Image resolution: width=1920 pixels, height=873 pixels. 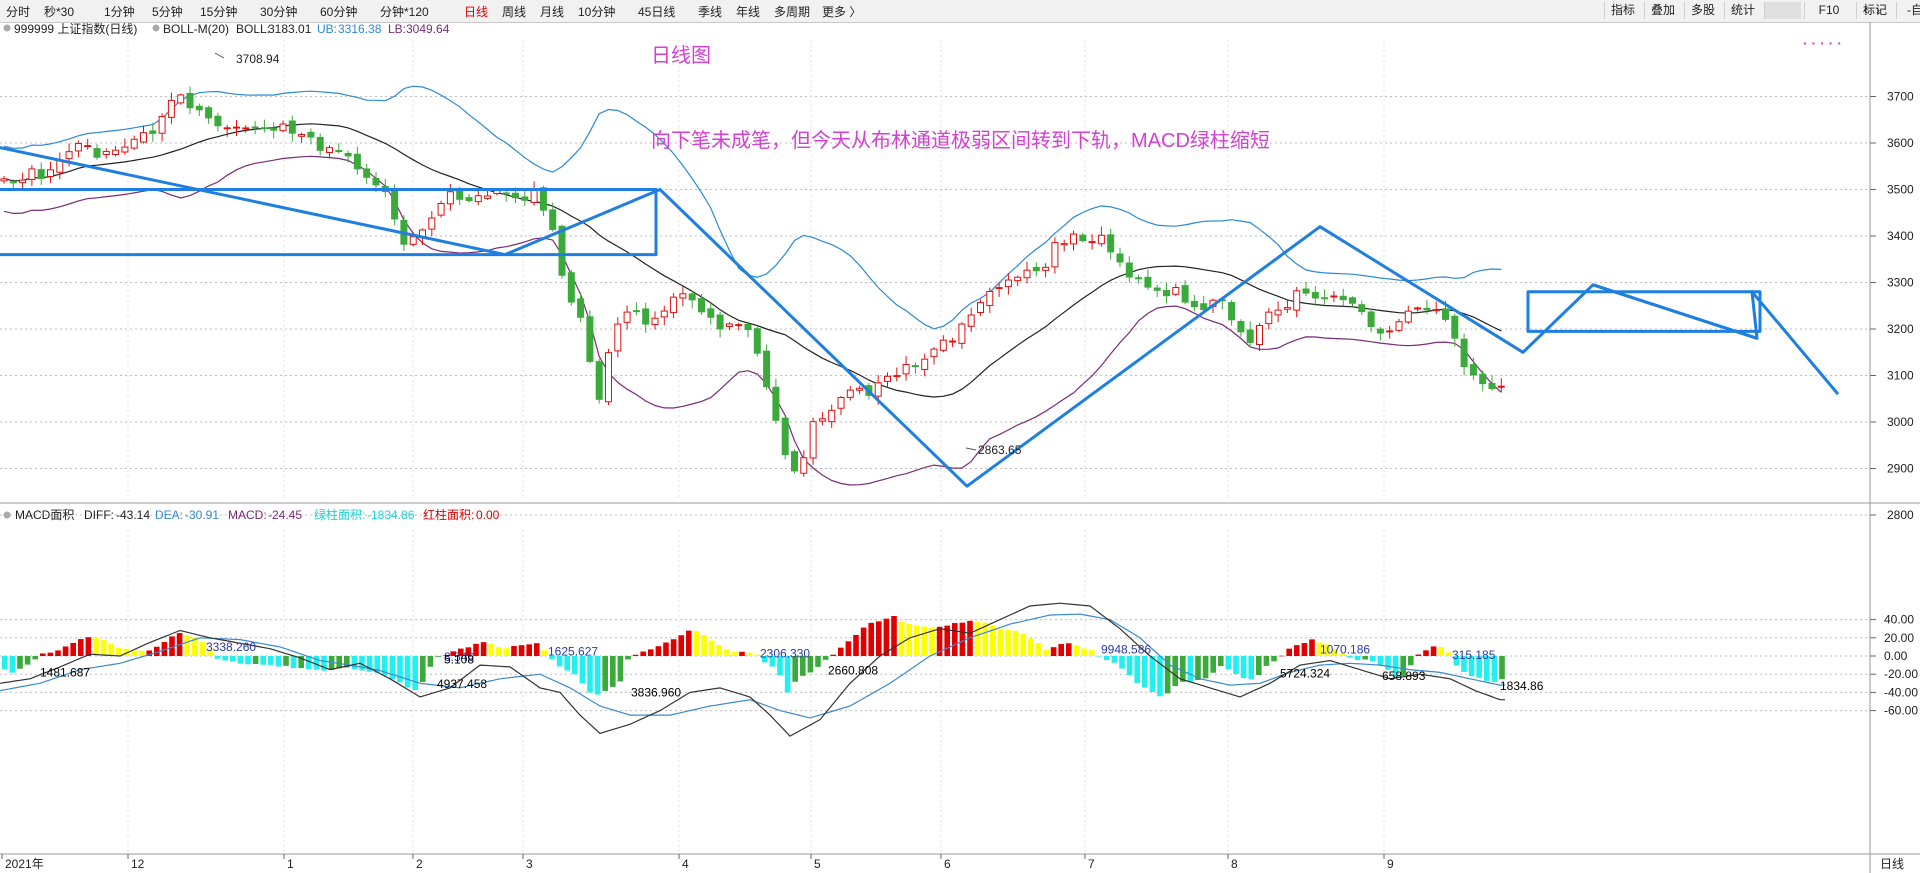 I want to click on pivot-box, so click(x=1644, y=311).